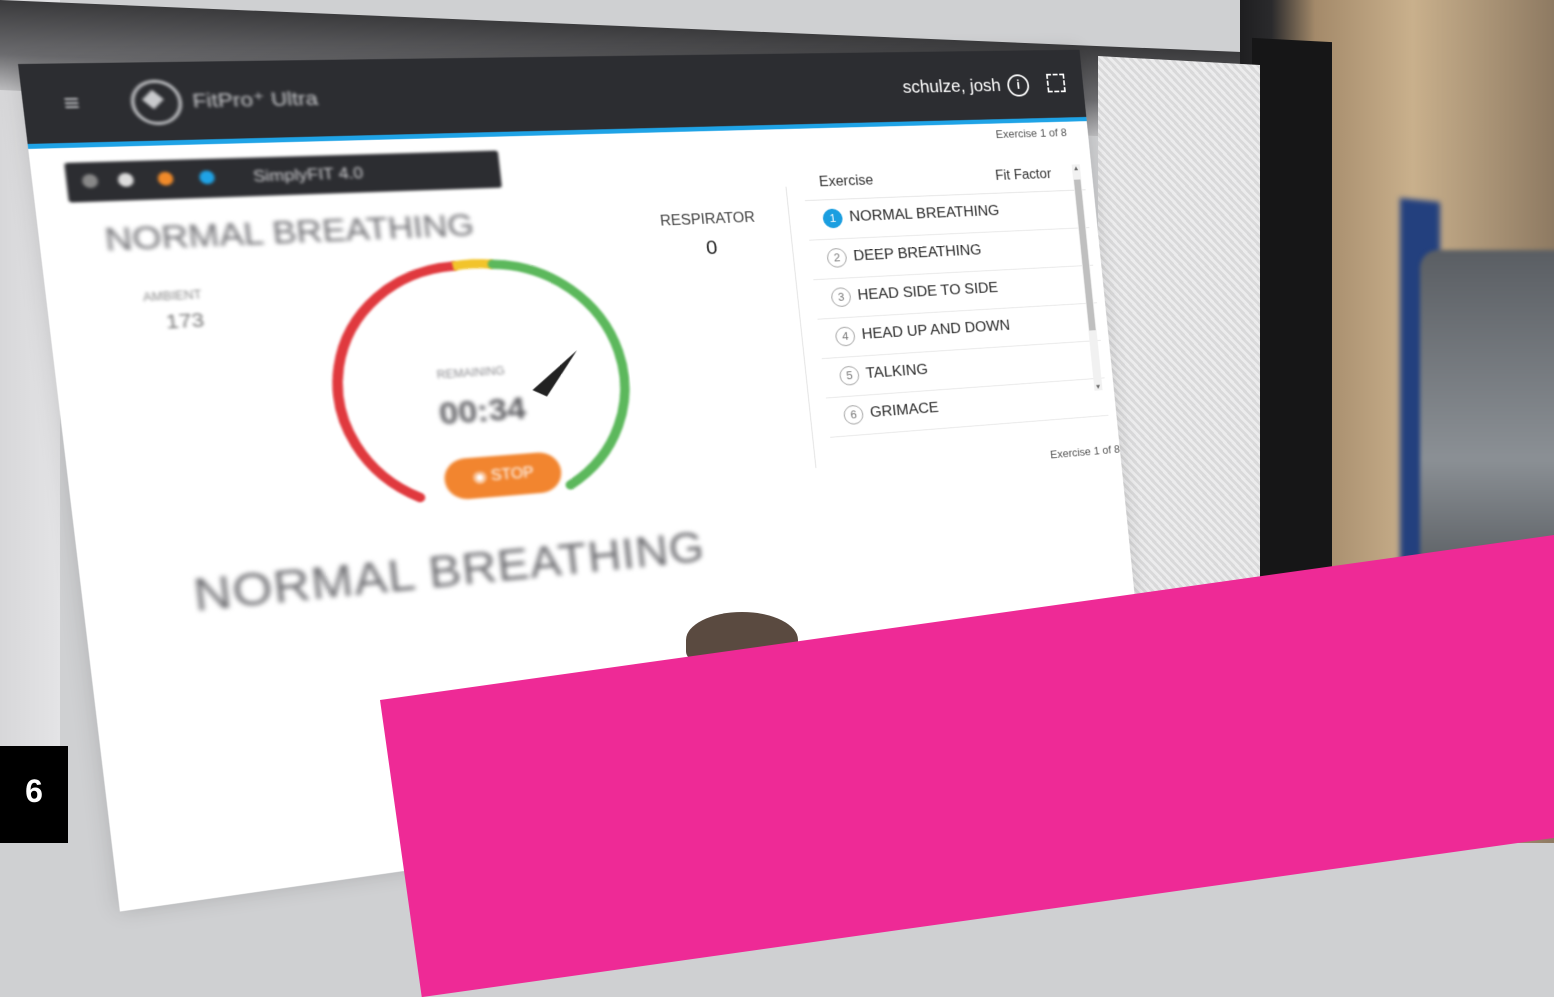  What do you see at coordinates (34, 794) in the screenshot?
I see `page-number-badge: 6` at bounding box center [34, 794].